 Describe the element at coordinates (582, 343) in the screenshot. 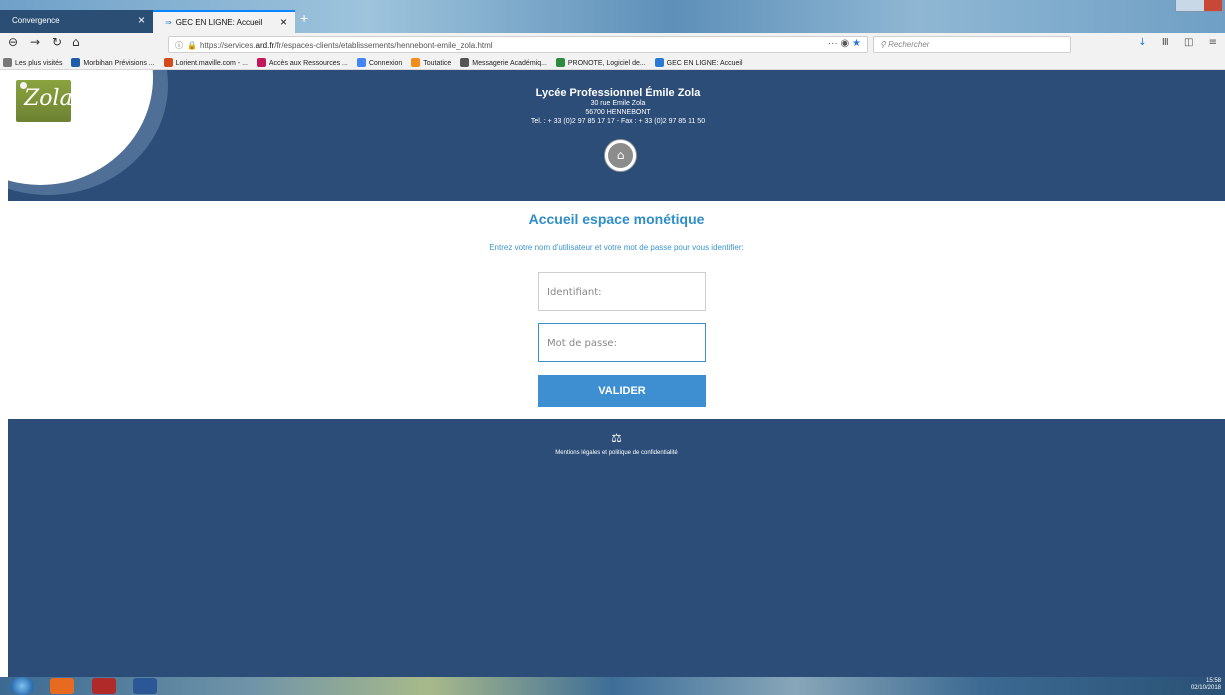

I see `password-placeholder: Mot de passe:` at that location.